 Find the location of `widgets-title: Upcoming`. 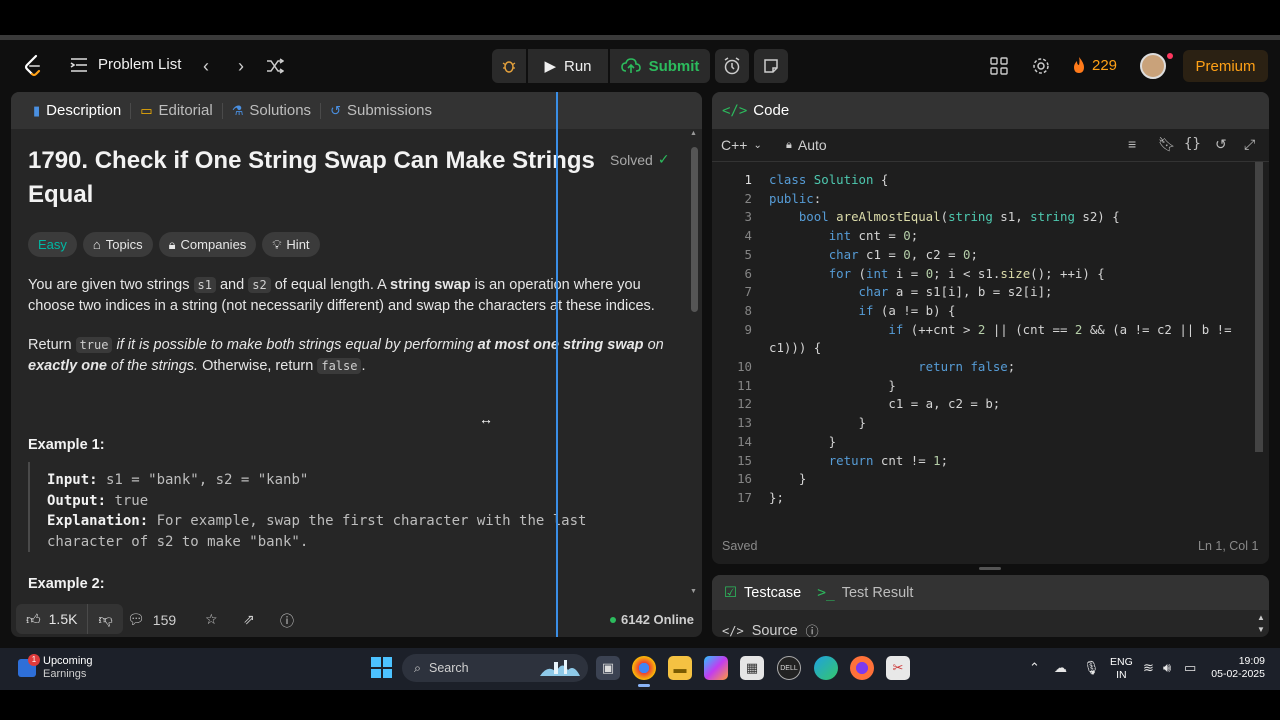

widgets-title: Upcoming is located at coordinates (68, 661).